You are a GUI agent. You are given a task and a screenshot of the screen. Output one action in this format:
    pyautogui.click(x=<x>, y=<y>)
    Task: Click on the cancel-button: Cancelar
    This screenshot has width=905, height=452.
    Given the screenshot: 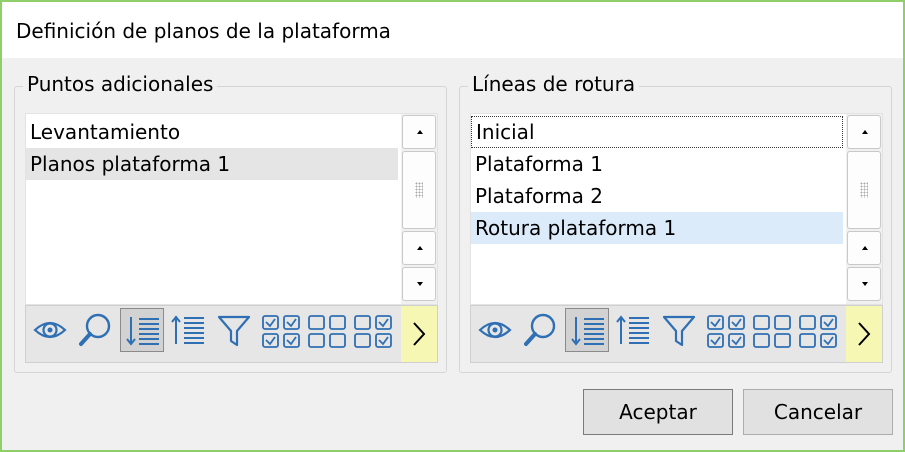 What is the action you would take?
    pyautogui.click(x=818, y=412)
    